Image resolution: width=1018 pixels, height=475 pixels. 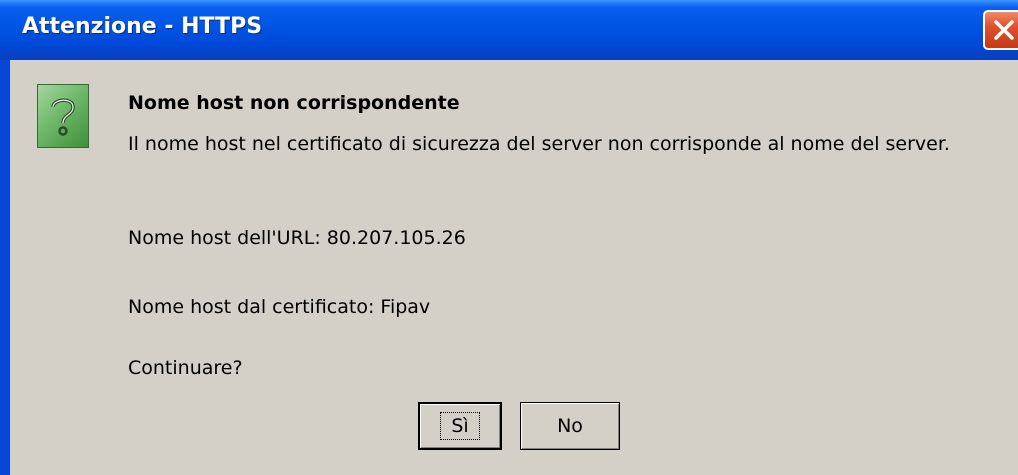 What do you see at coordinates (63, 116) in the screenshot?
I see `question-icon` at bounding box center [63, 116].